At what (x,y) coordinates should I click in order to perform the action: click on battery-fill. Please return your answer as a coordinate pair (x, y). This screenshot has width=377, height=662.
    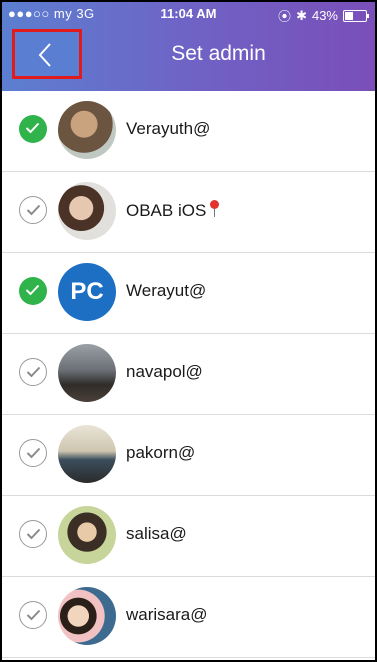
    Looking at the image, I should click on (349, 15).